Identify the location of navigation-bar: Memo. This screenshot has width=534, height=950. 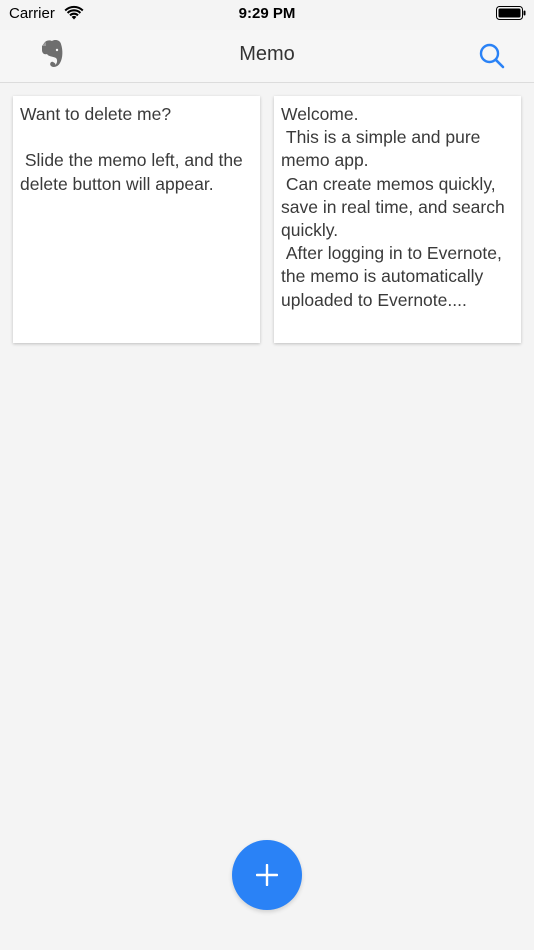
(267, 56).